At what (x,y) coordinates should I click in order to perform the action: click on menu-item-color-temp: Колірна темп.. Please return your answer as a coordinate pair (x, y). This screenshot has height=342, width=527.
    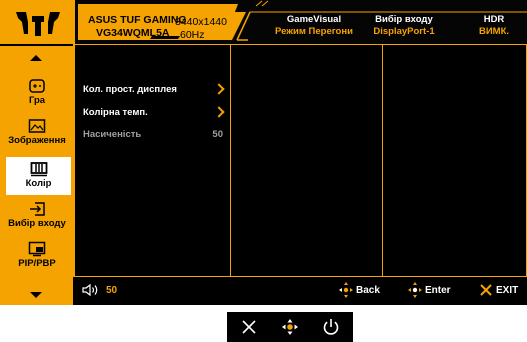
    Looking at the image, I should click on (154, 114).